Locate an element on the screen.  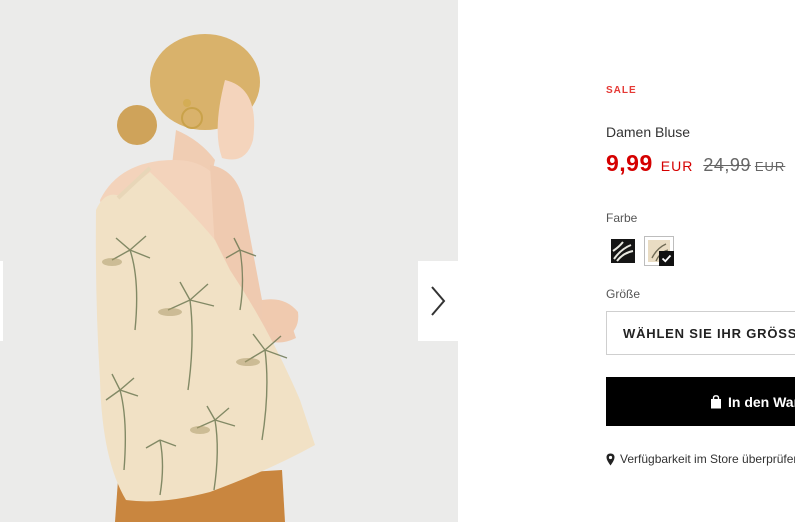
store-availability-link: Verfügbarkeit im Store überprüfen is located at coordinates (700, 459).